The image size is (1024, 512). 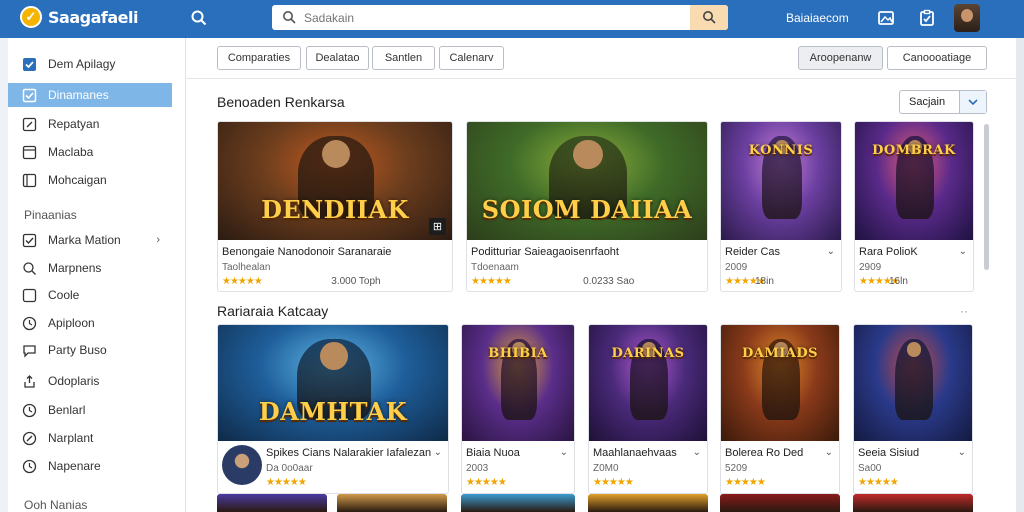 What do you see at coordinates (348, 453) in the screenshot?
I see `game-name: Spikes Cians Nalarakier Iafalezan` at bounding box center [348, 453].